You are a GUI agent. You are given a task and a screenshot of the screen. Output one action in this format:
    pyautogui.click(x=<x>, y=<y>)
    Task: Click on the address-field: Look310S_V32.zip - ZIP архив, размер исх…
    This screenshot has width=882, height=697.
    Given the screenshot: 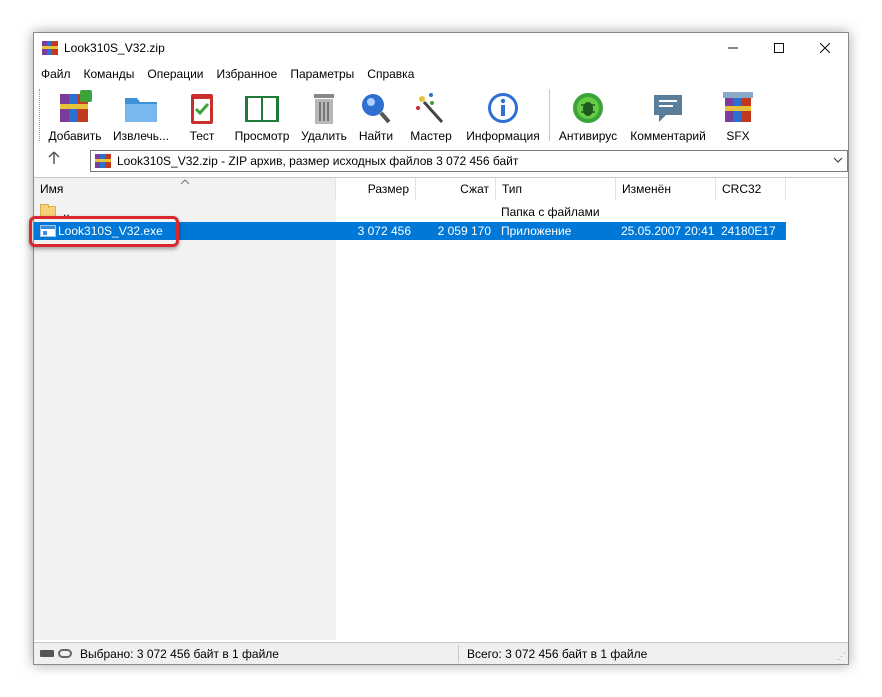 What is the action you would take?
    pyautogui.click(x=469, y=161)
    